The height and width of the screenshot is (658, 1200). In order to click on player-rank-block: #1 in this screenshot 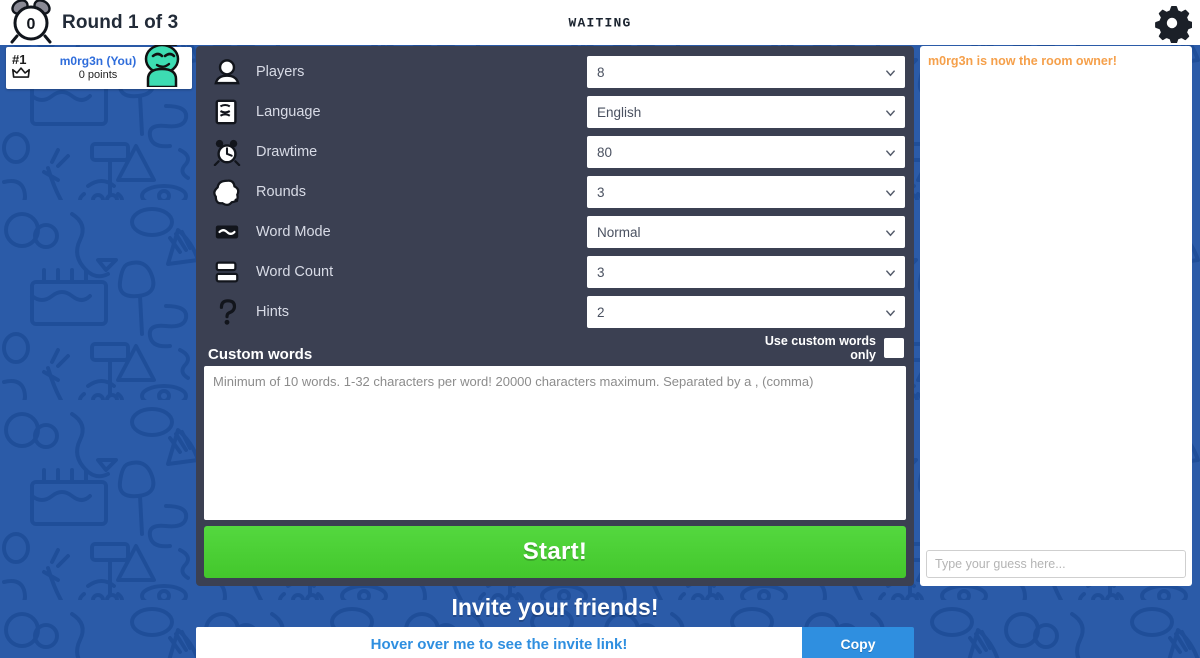, I will do `click(25, 68)`.